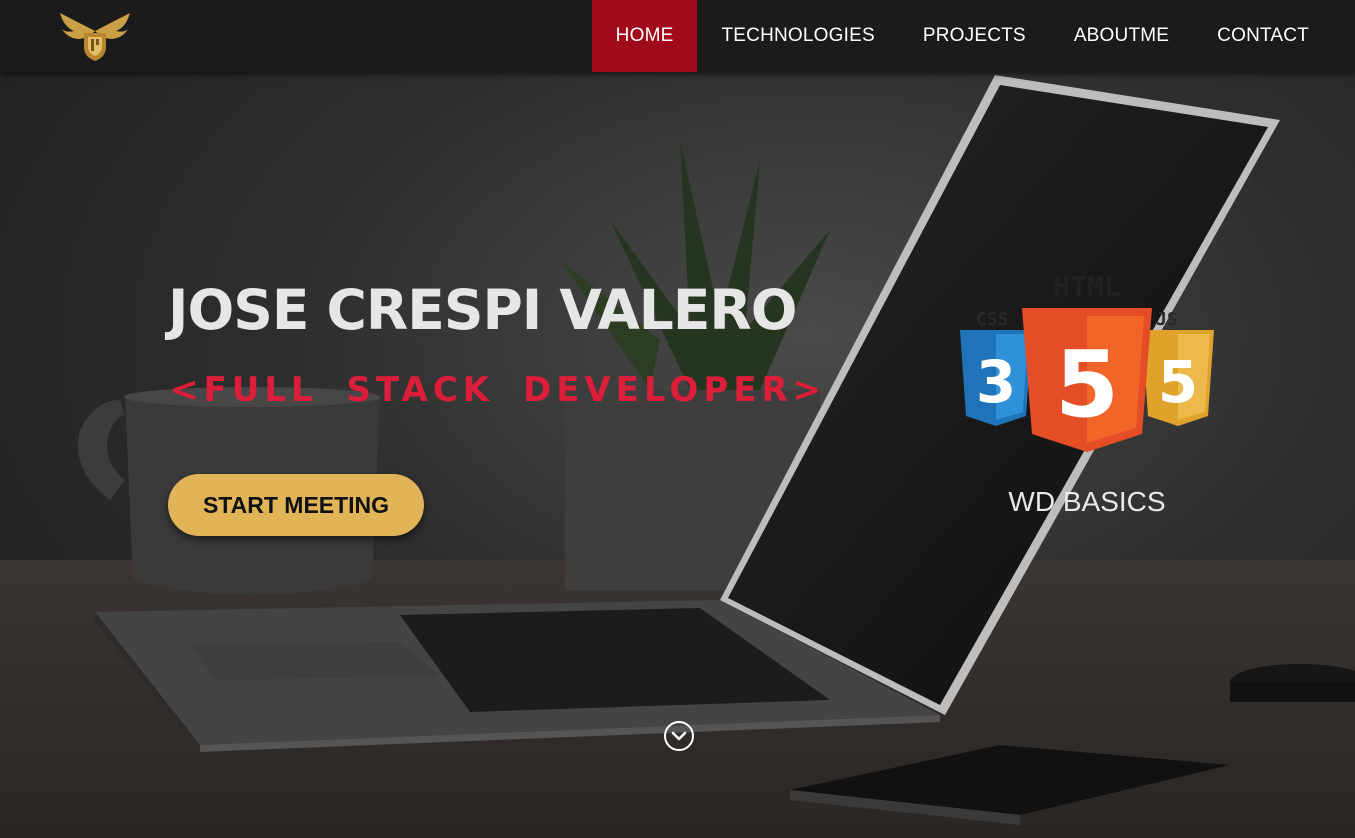  Describe the element at coordinates (1121, 36) in the screenshot. I see `nav-item-aboutme: ABOUTME` at that location.